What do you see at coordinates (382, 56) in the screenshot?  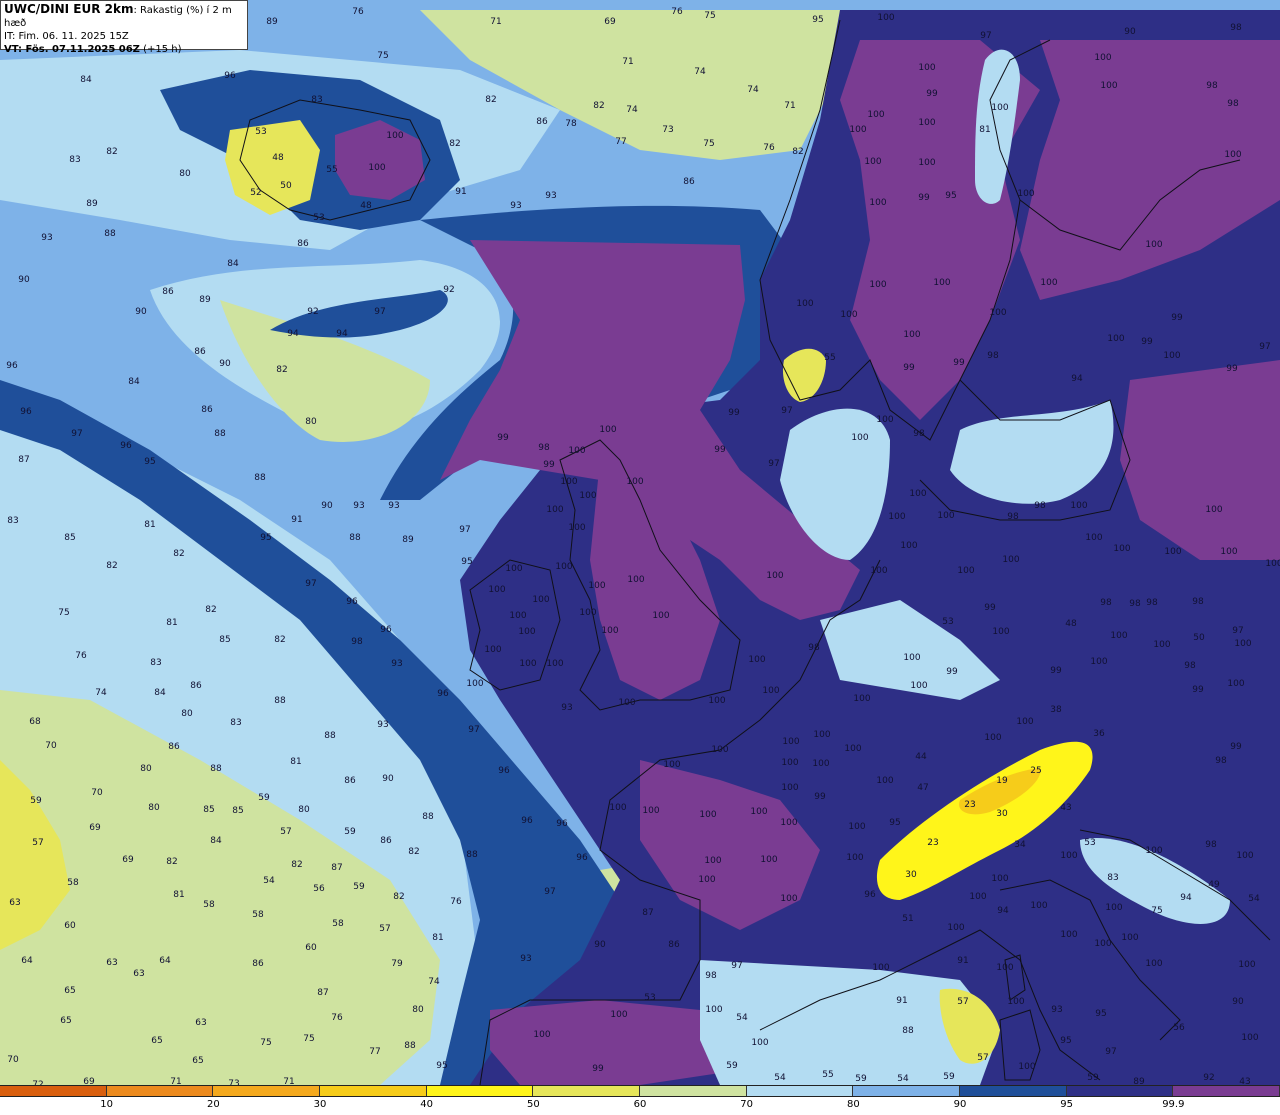 I see `value-label: 75` at bounding box center [382, 56].